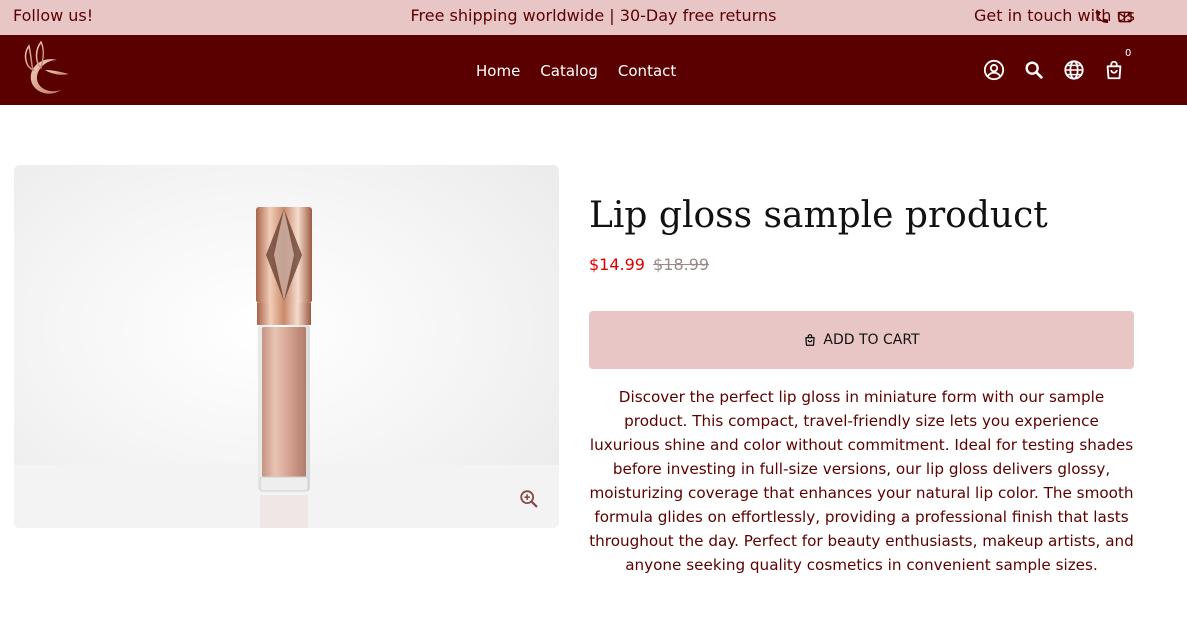 This screenshot has height=641, width=1187. Describe the element at coordinates (1125, 17) in the screenshot. I see `mail-icon` at that location.